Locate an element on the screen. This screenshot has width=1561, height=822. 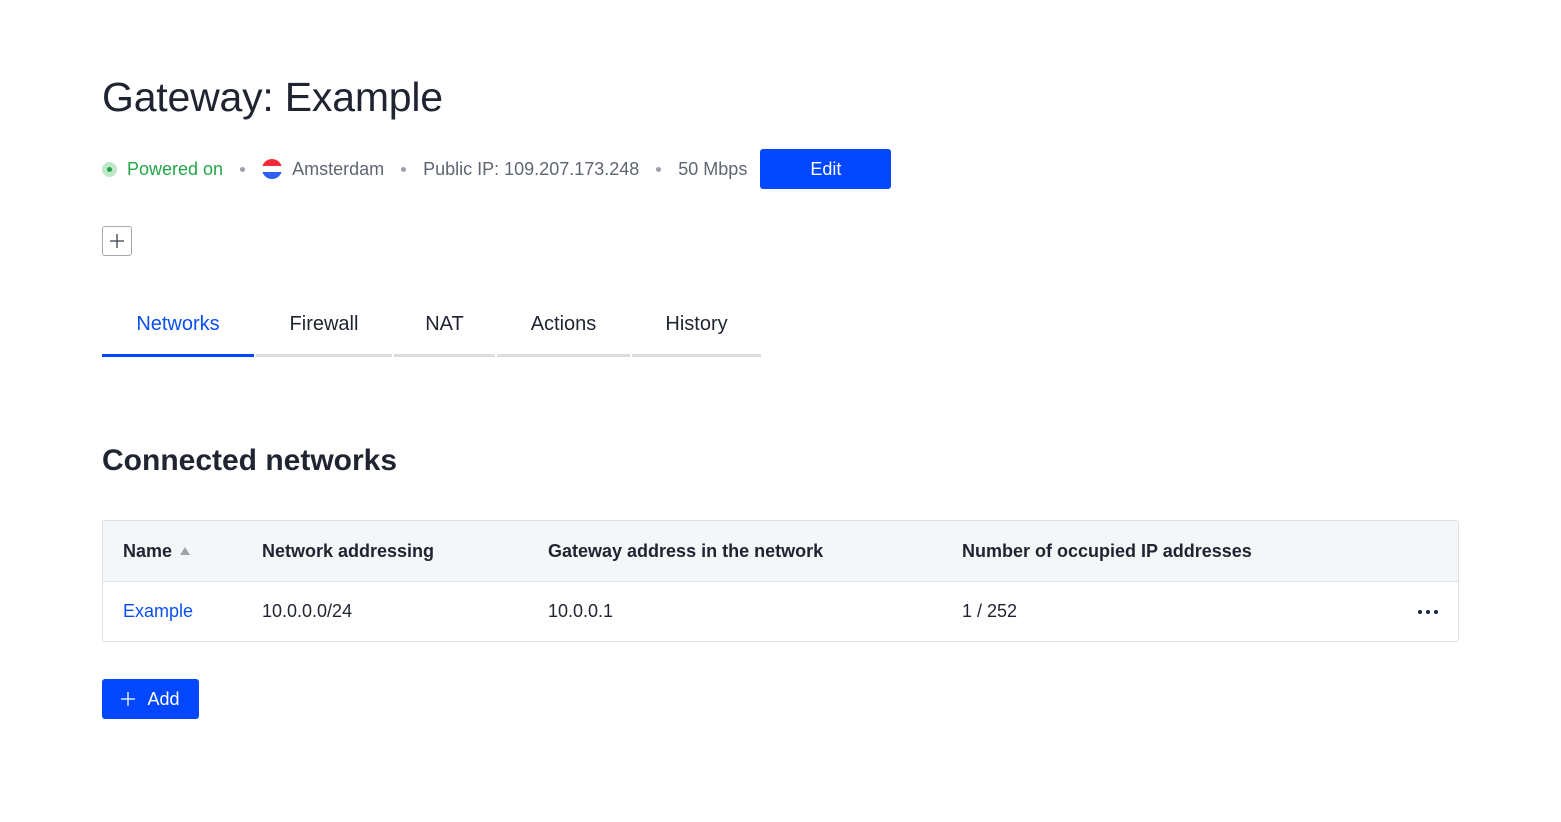
tab-actions: Actions is located at coordinates (563, 328).